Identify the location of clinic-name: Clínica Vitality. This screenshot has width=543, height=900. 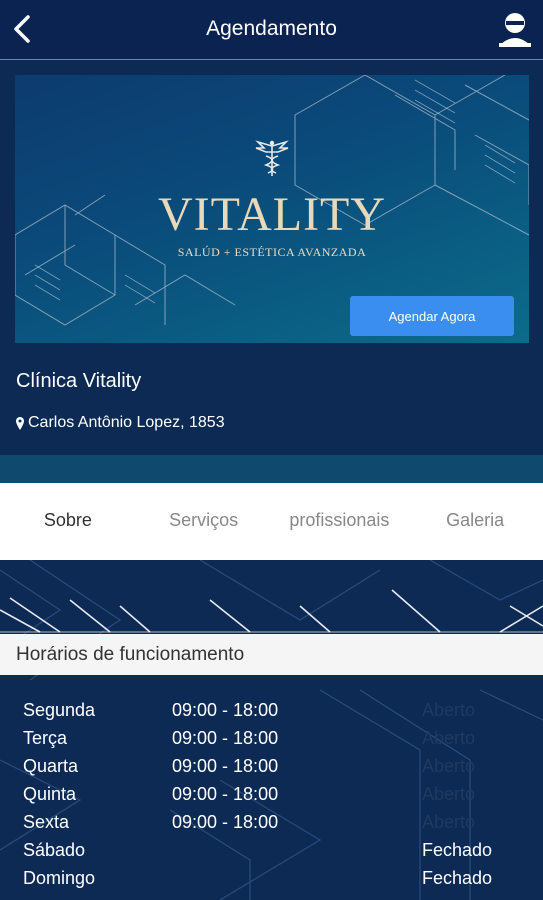
(79, 381).